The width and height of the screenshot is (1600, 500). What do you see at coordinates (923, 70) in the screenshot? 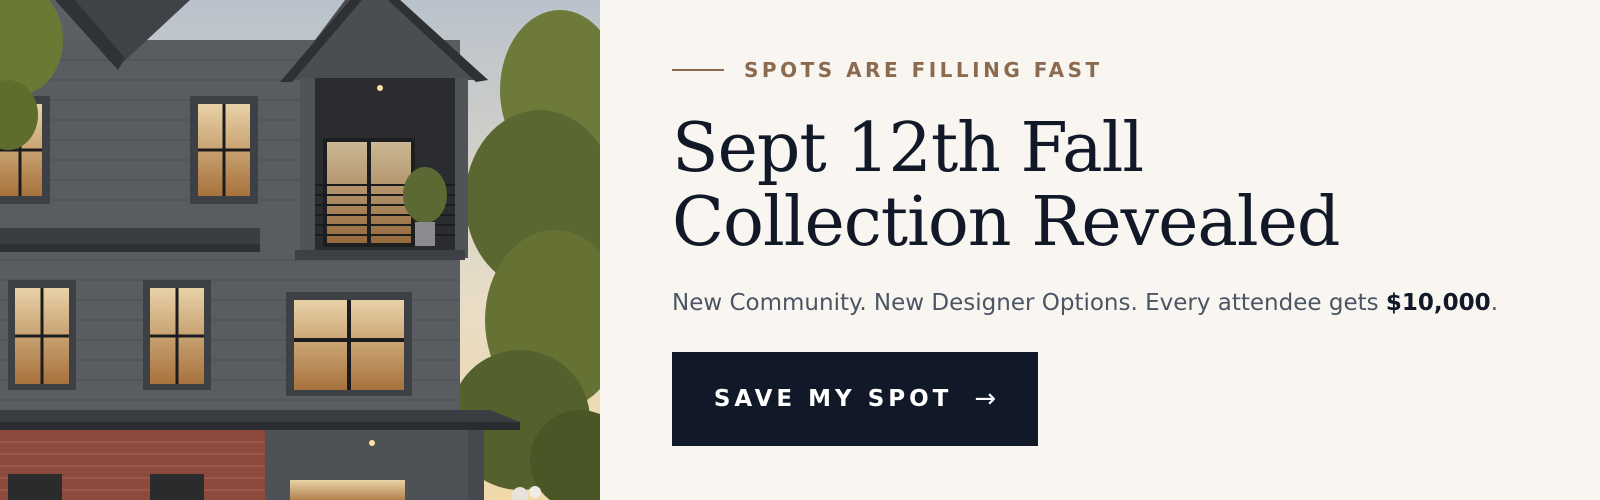
I see `eyebrow-text: SPOTS ARE FILLING FAST` at bounding box center [923, 70].